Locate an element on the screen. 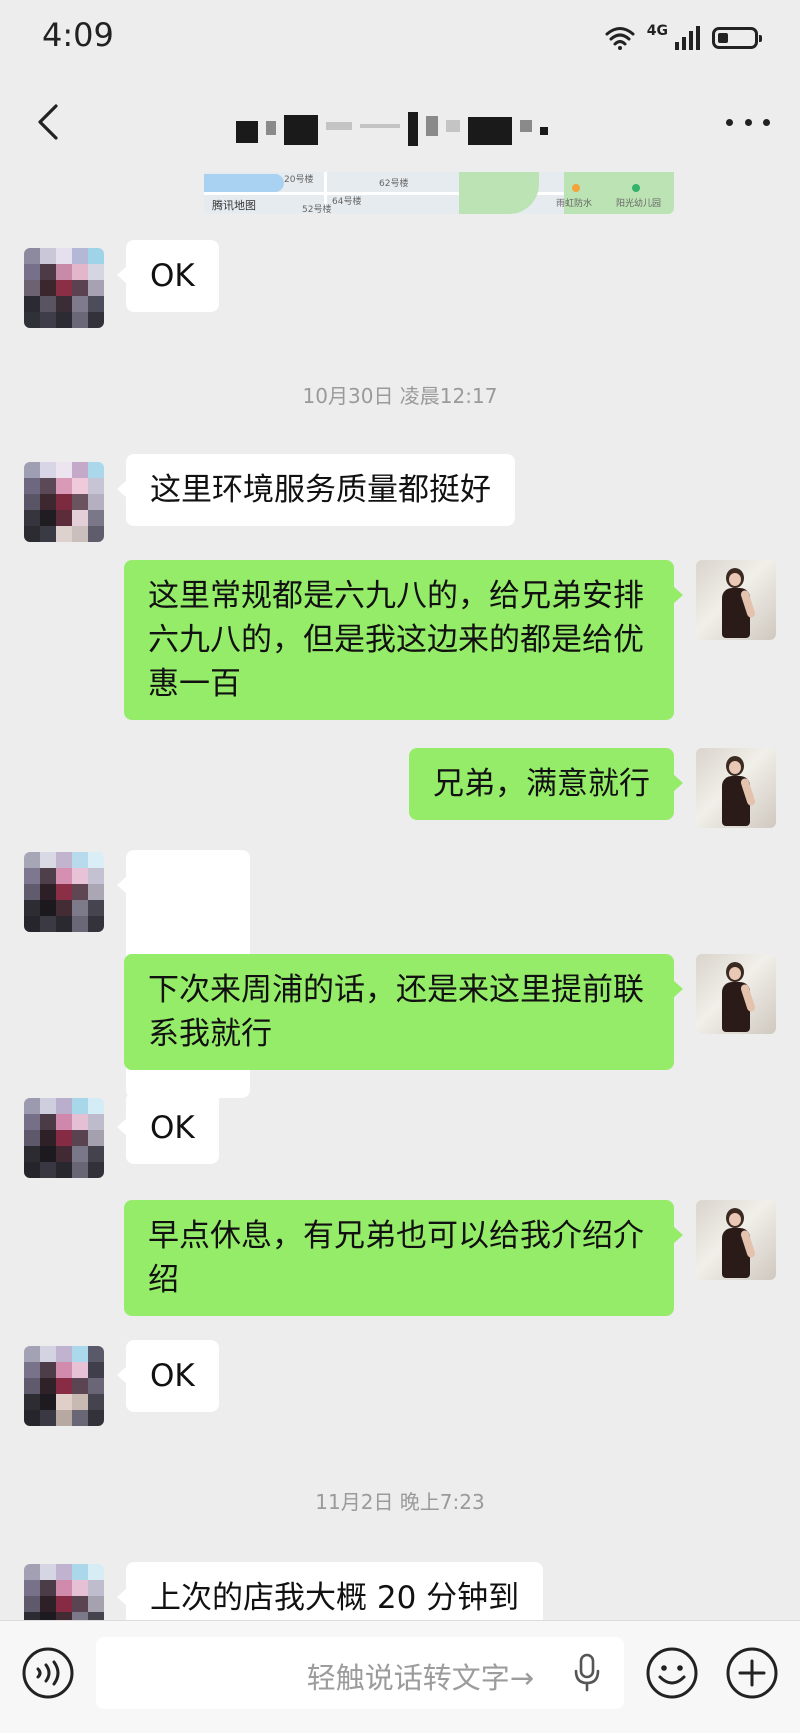  chat-input-bar: 轻触说话转文字→ is located at coordinates (400, 1676).